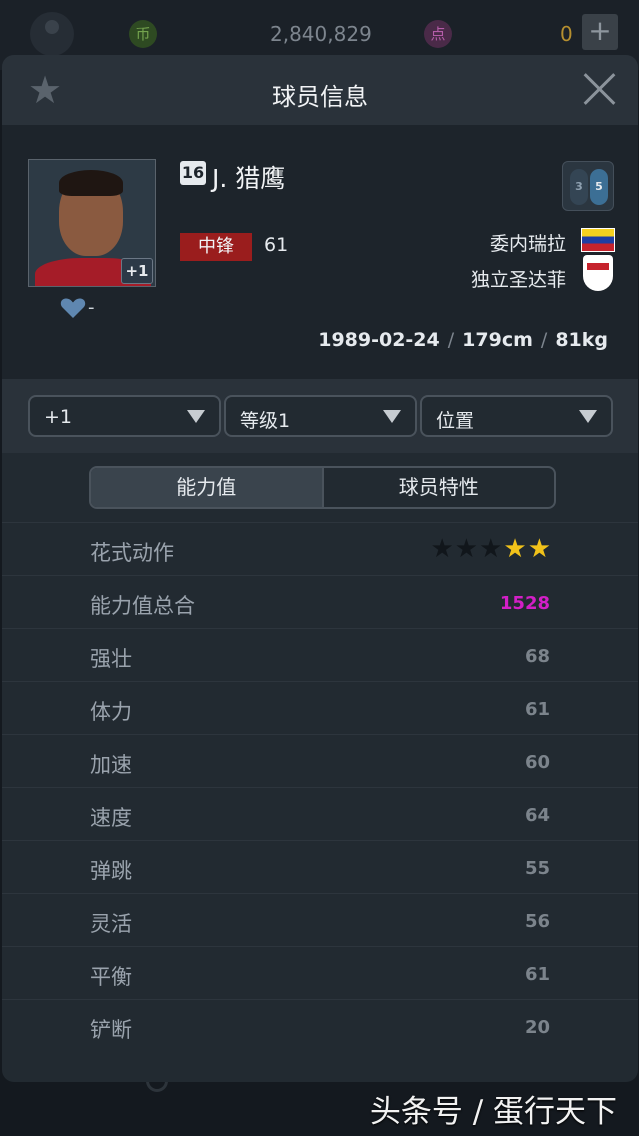 Image resolution: width=639 pixels, height=1136 pixels. What do you see at coordinates (320, 601) in the screenshot?
I see `total-stats-row: 能力值总合 1528` at bounding box center [320, 601].